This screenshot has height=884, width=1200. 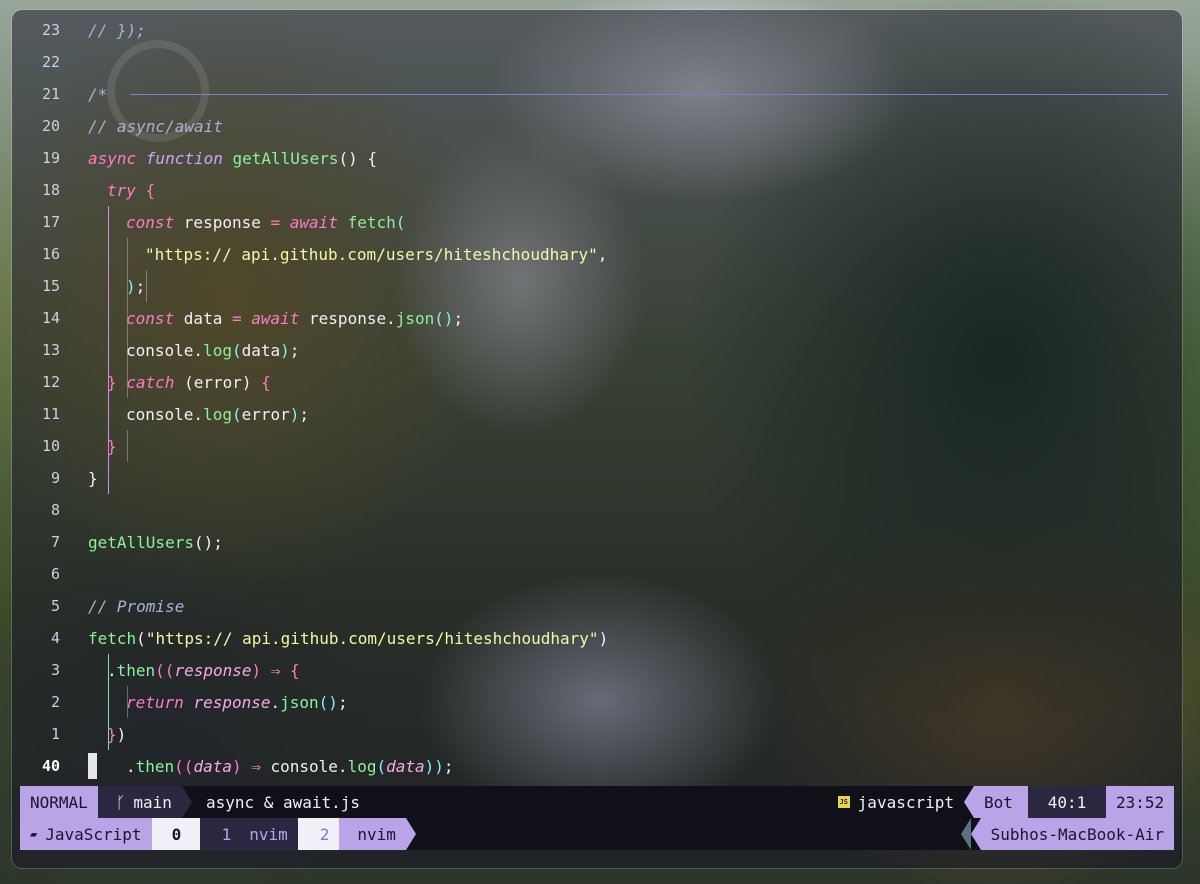 I want to click on clock-time: 23:52, so click(x=1140, y=802).